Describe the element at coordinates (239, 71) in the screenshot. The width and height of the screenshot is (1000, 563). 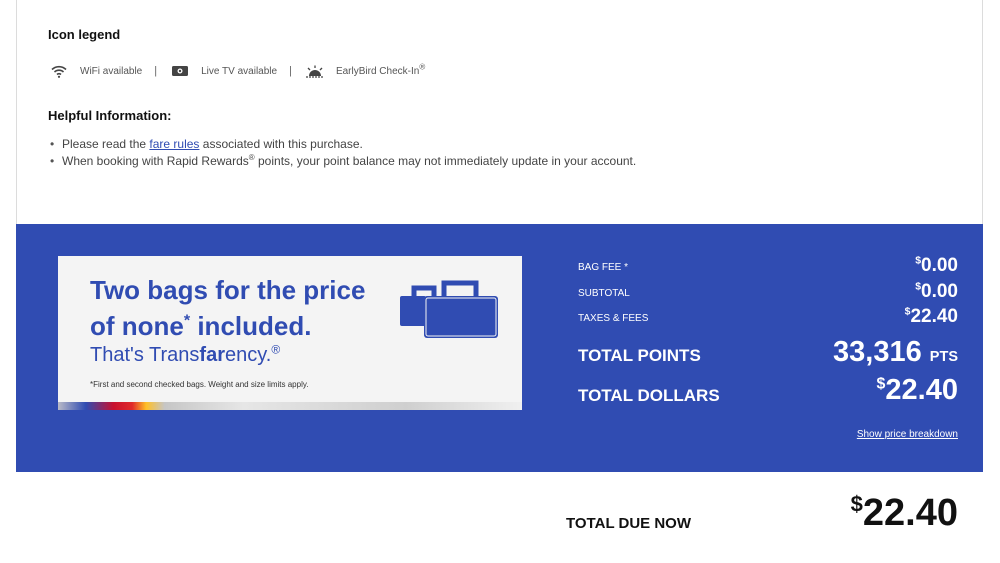
I see `live-tv-legend-label: Live TV available` at that location.